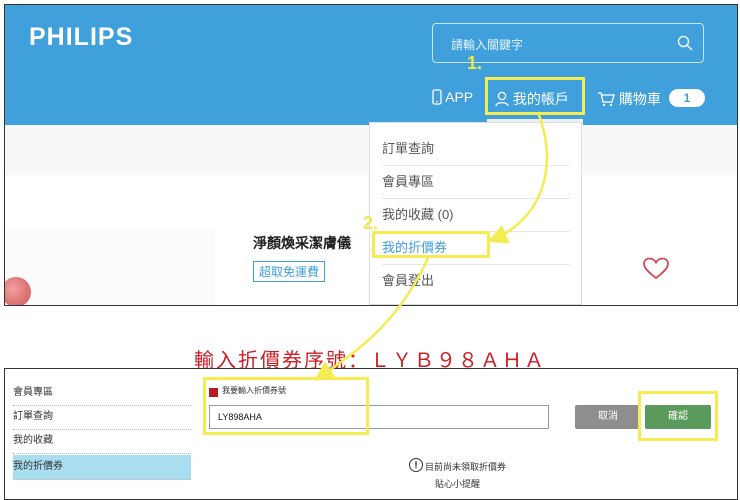 The image size is (740, 500). What do you see at coordinates (475, 63) in the screenshot?
I see `step-1-label: 1.` at bounding box center [475, 63].